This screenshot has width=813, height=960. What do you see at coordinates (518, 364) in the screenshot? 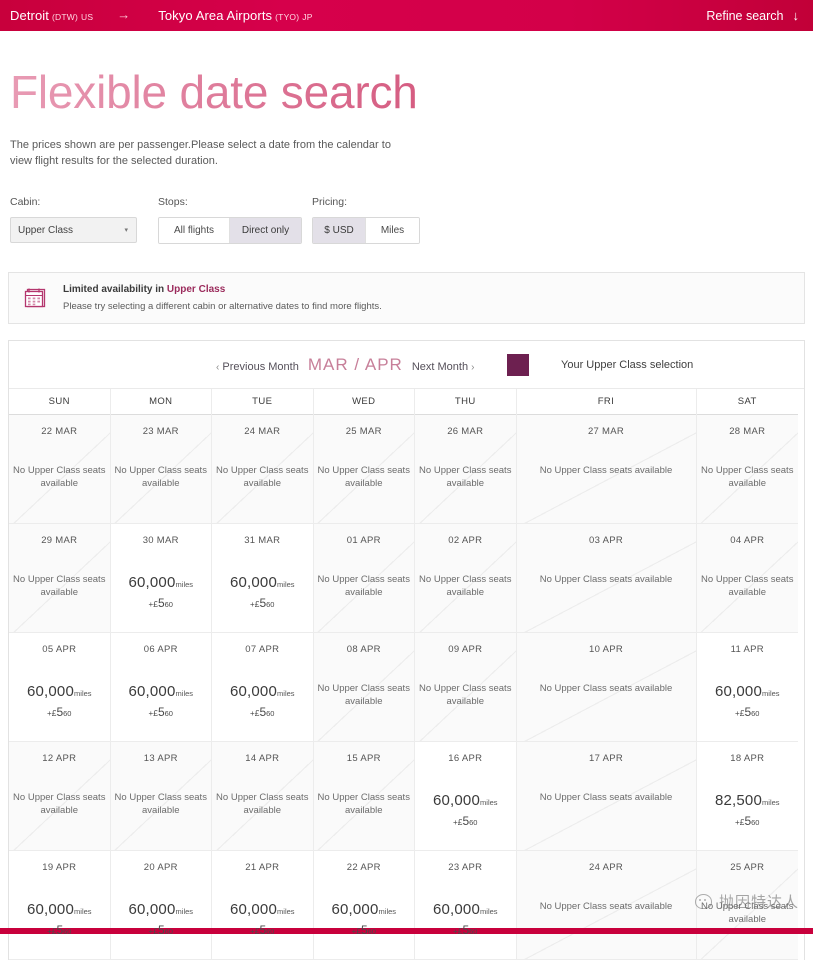
I see `legend-color-swatch` at bounding box center [518, 364].